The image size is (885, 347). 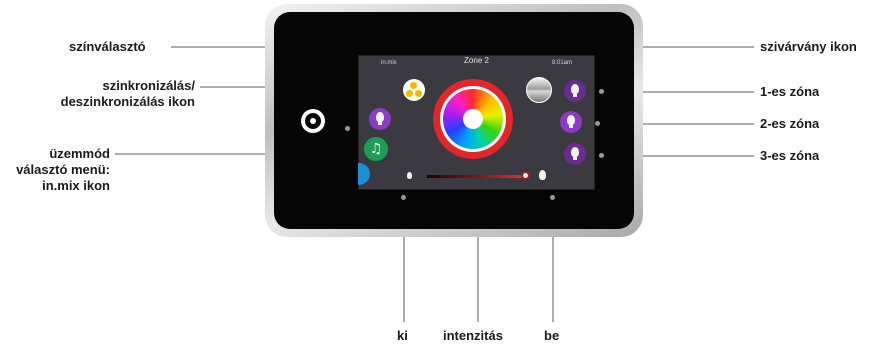 I want to click on label-zone3: 3-es zóna, so click(x=790, y=155).